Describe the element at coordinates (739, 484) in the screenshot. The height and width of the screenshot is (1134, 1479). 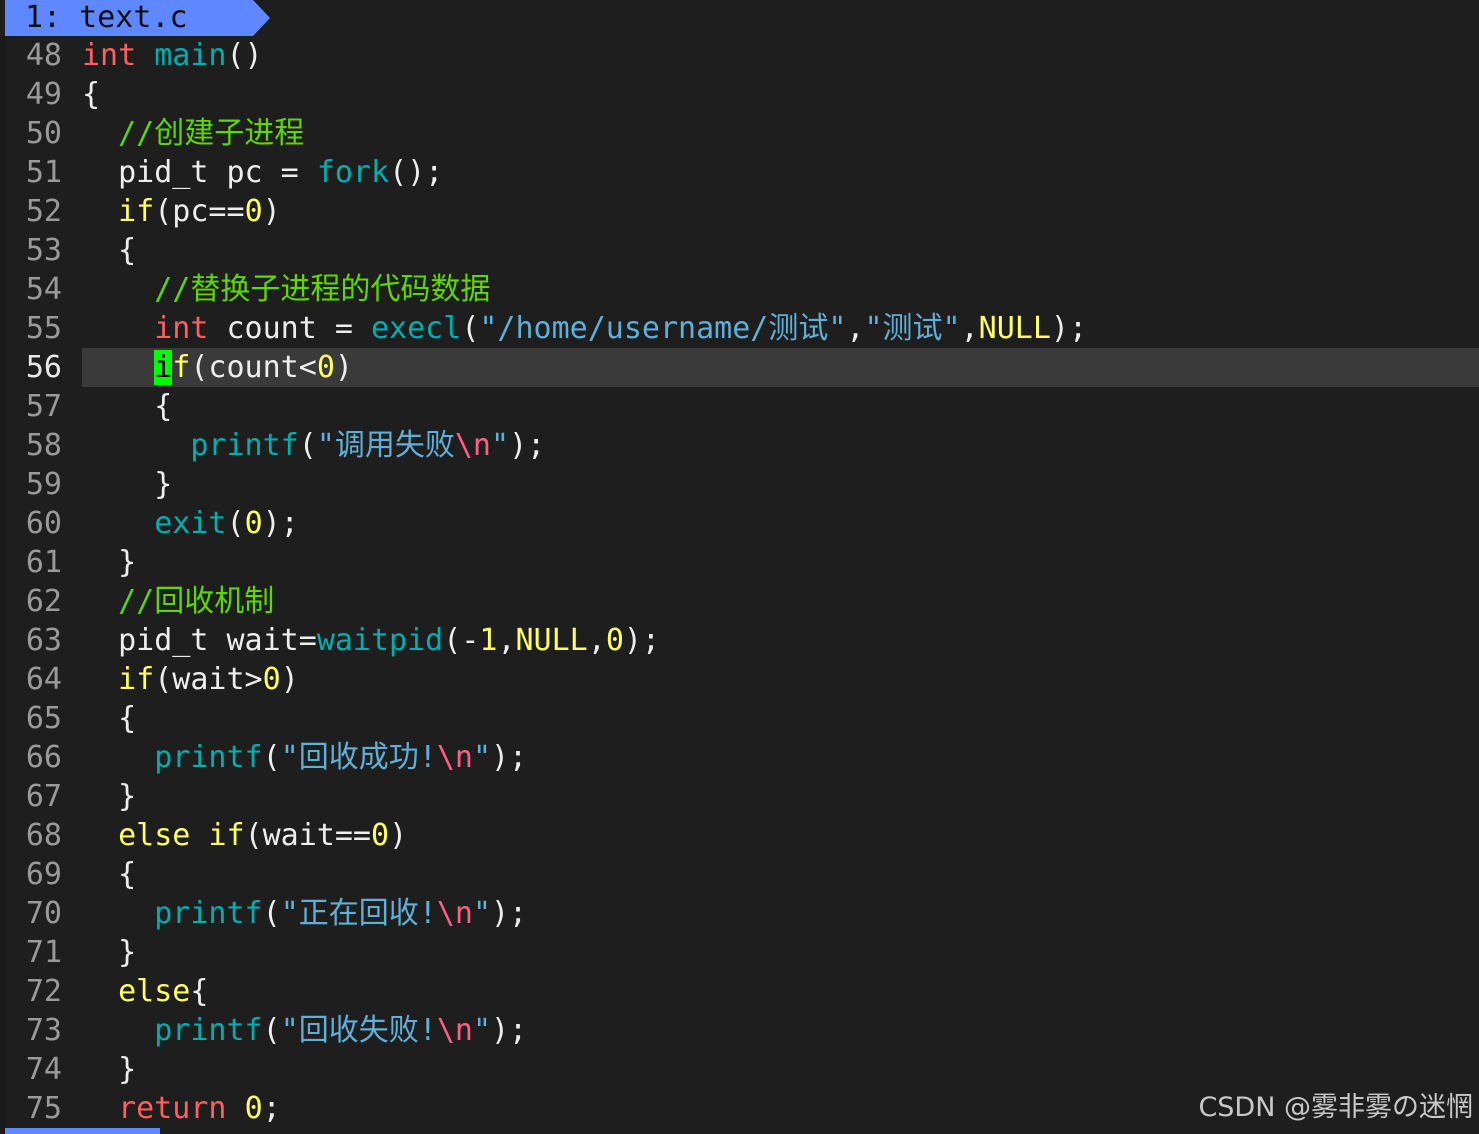
I see `code-line: 59 }` at that location.